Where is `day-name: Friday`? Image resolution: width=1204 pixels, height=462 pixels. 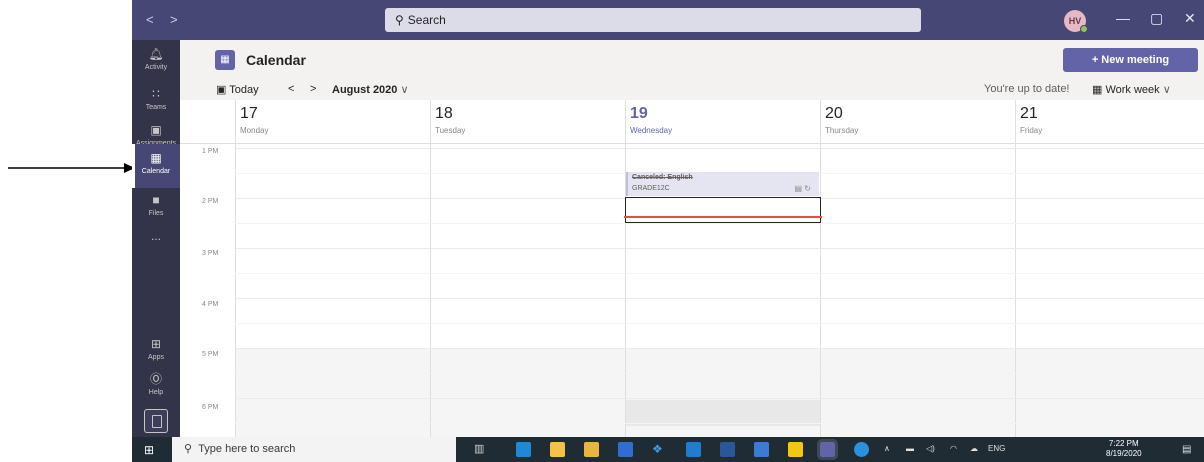
day-name: Friday is located at coordinates (1031, 130).